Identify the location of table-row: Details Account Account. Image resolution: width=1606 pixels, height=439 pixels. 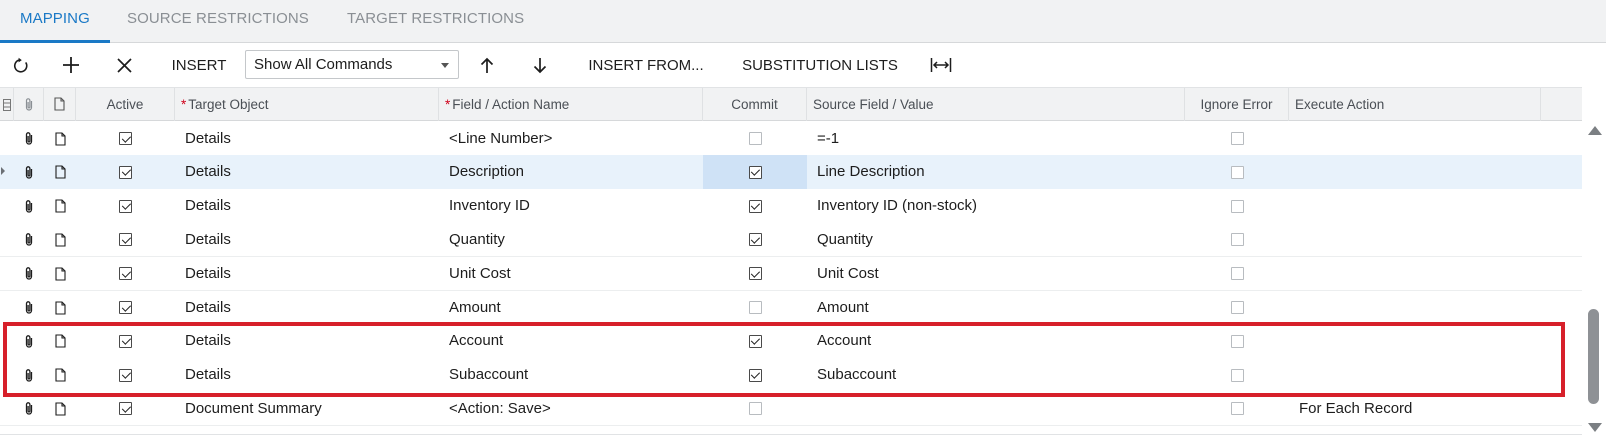
(791, 341).